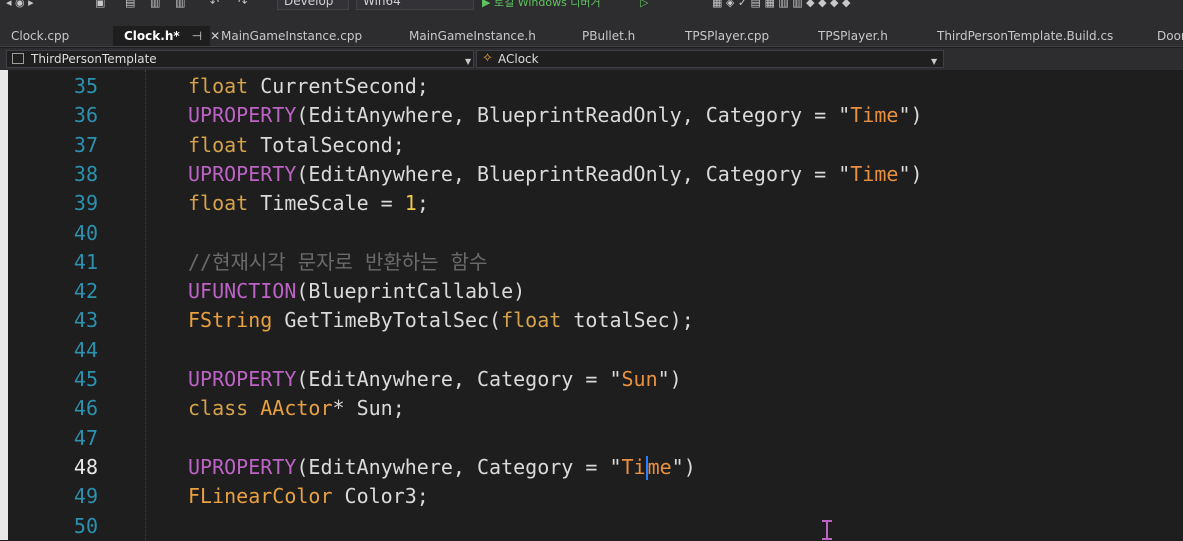 The width and height of the screenshot is (1183, 541). I want to click on line-number: 35, so click(85, 86).